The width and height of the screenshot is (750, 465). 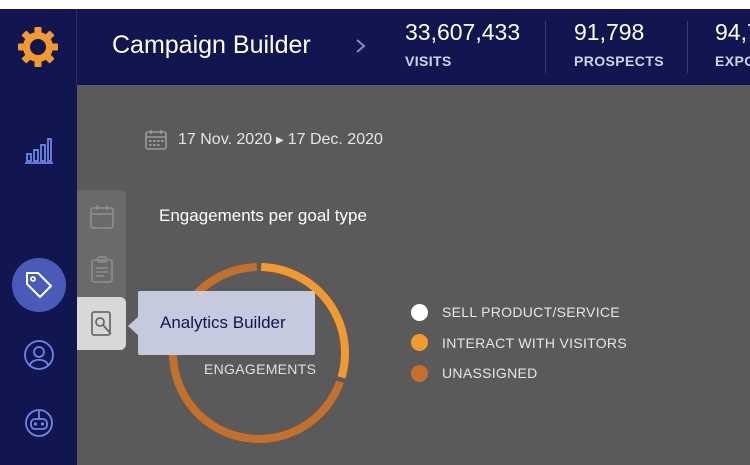 What do you see at coordinates (732, 61) in the screenshot?
I see `stat-label: EXPO` at bounding box center [732, 61].